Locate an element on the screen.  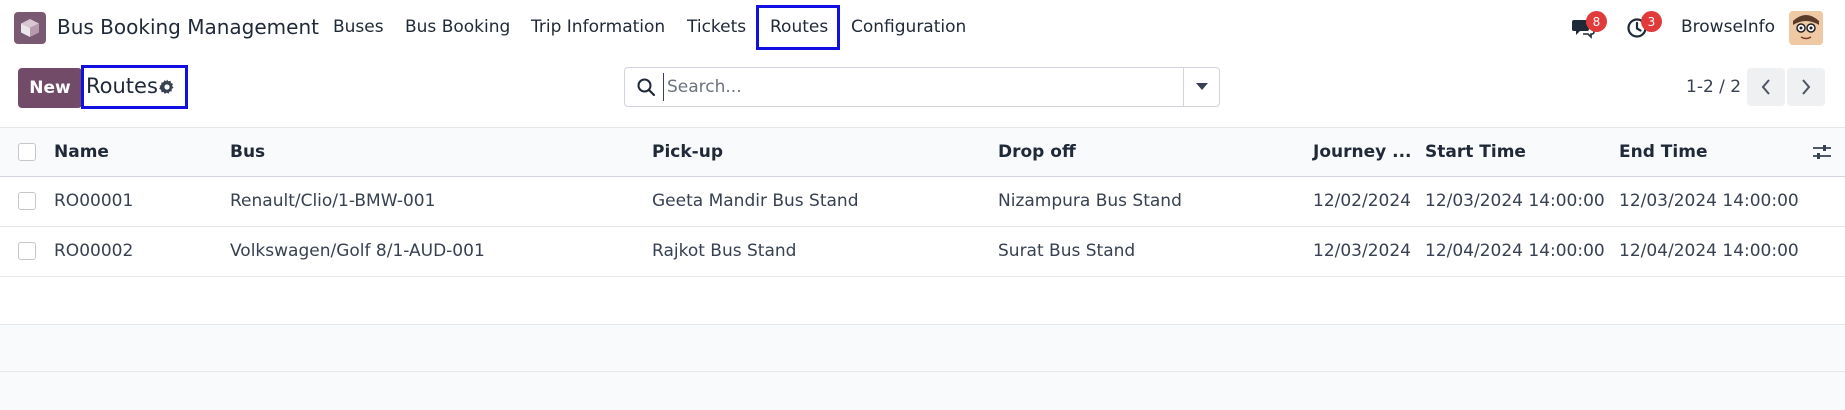
app-title: Bus Booking Management is located at coordinates (188, 27).